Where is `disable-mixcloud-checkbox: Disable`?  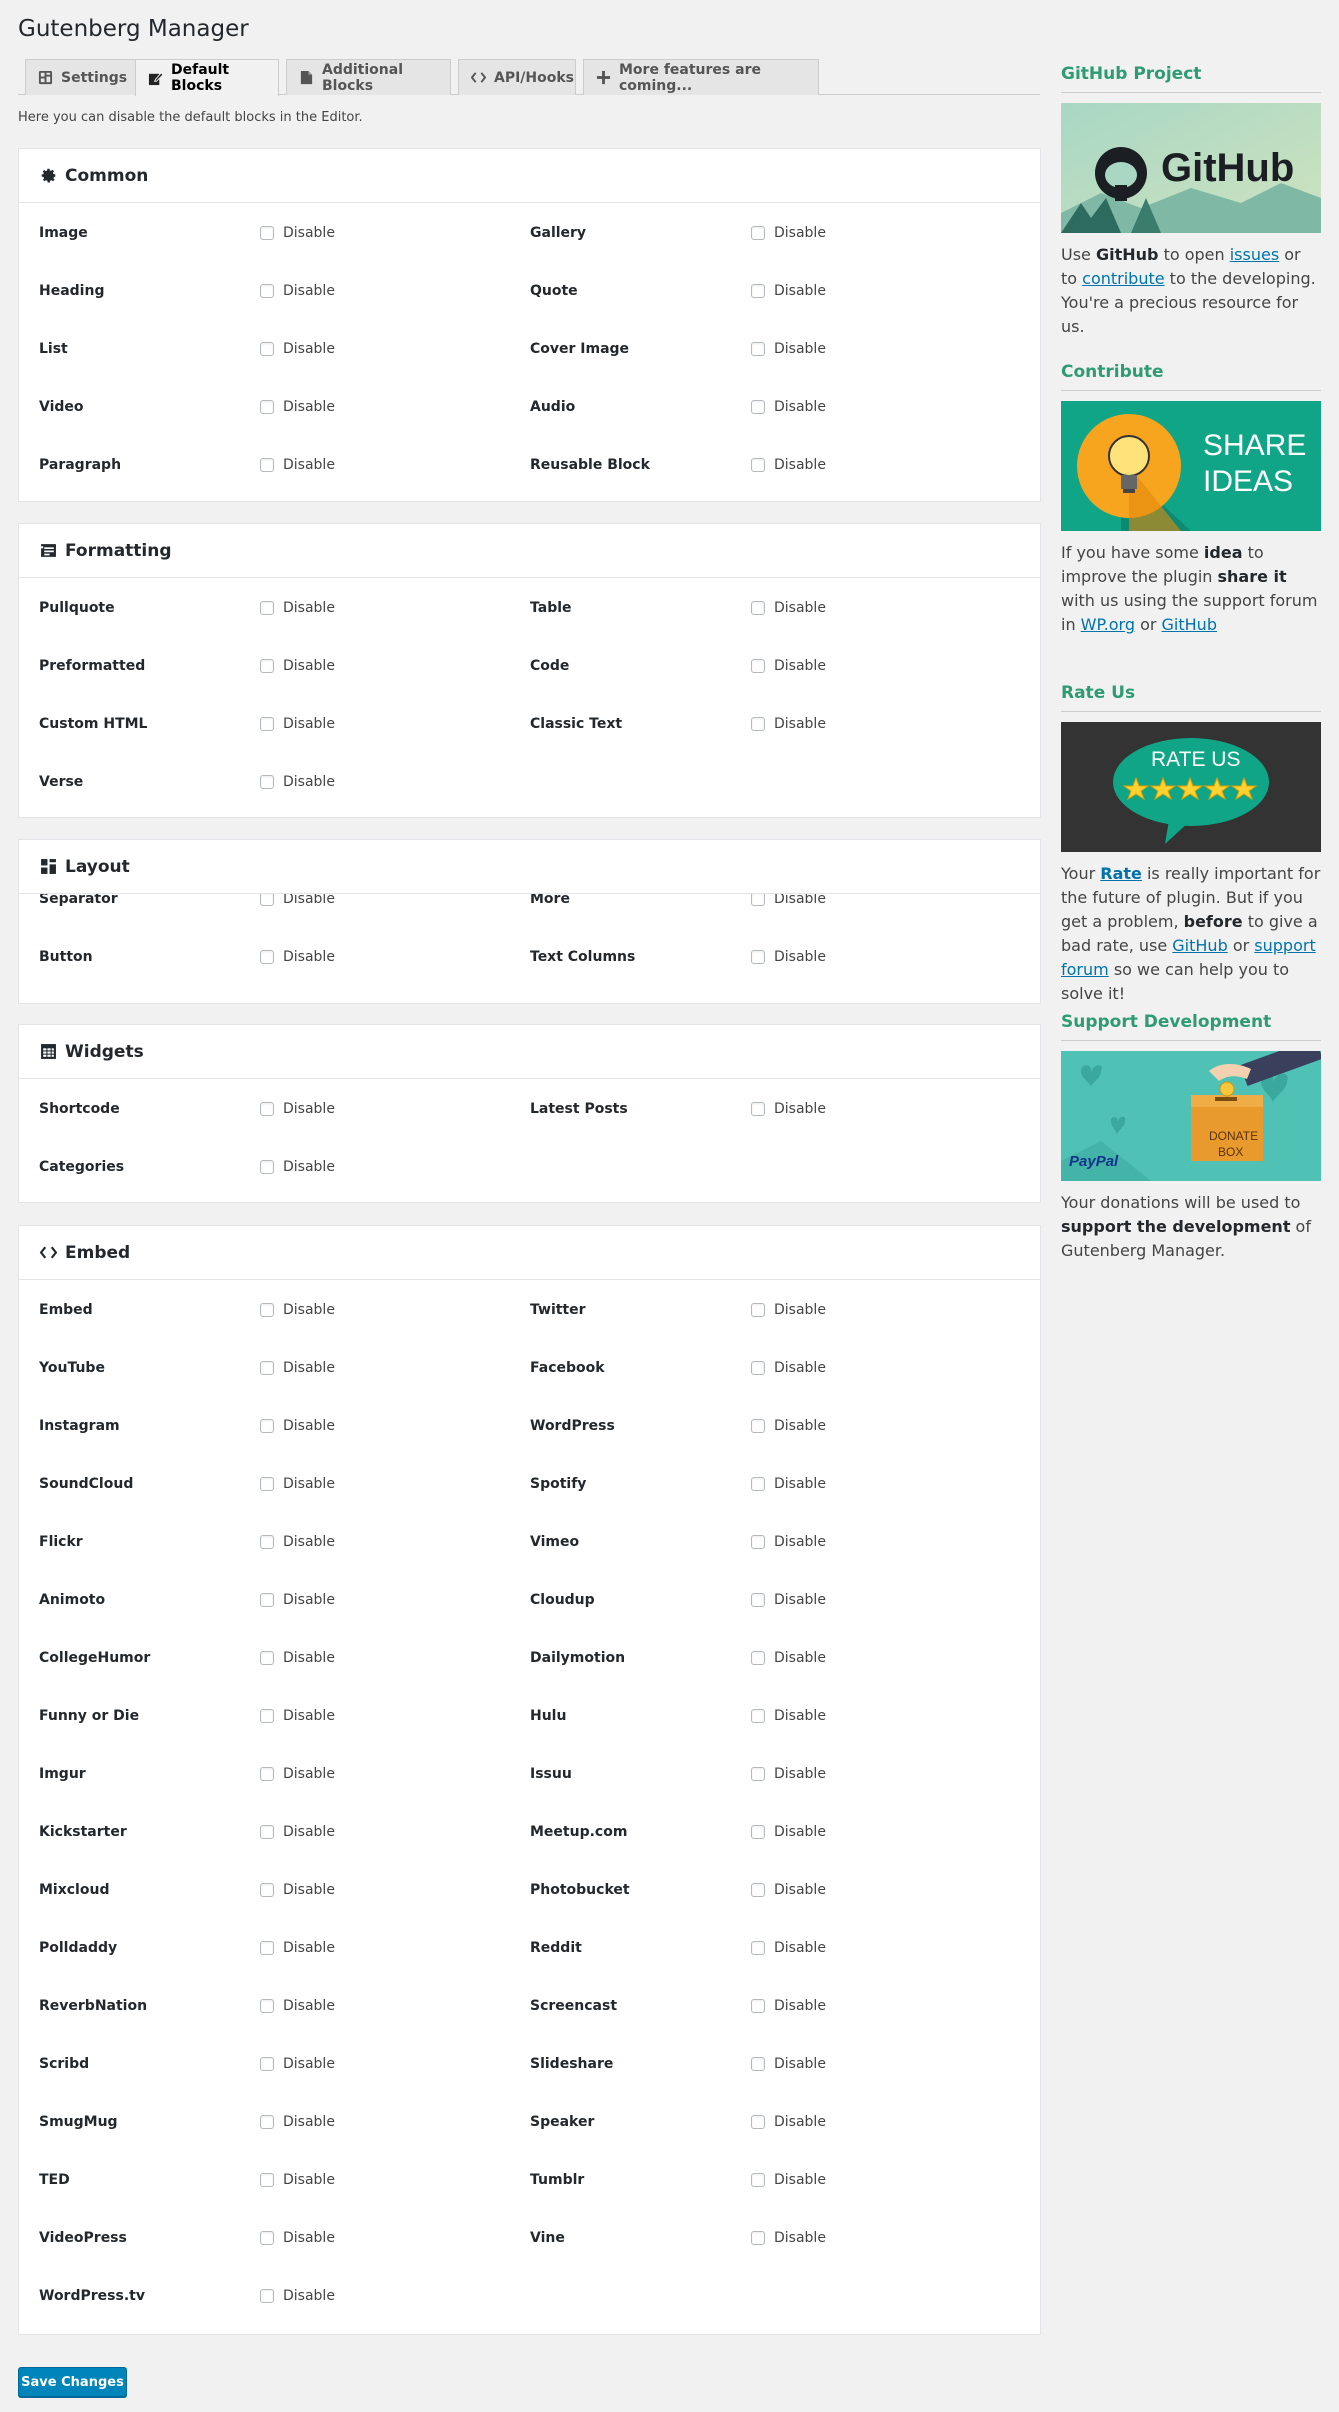
disable-mixcloud-checkbox: Disable is located at coordinates (297, 1890).